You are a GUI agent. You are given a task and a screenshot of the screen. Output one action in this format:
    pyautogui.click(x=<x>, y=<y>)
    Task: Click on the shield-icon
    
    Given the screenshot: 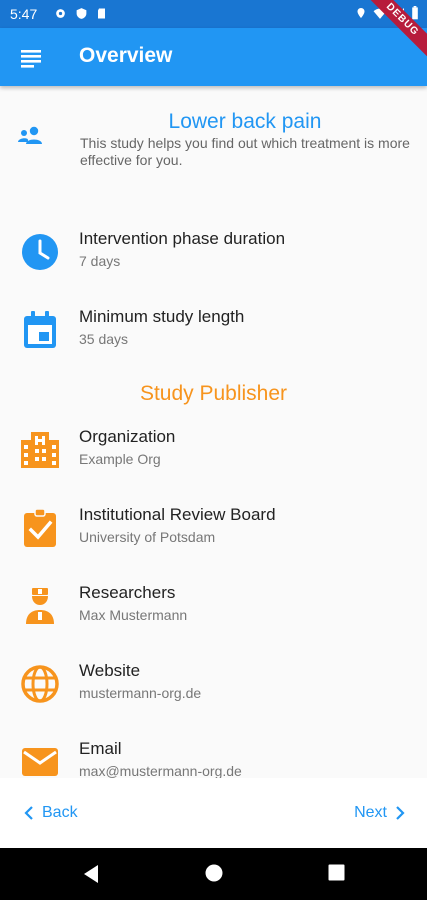 What is the action you would take?
    pyautogui.click(x=81, y=13)
    